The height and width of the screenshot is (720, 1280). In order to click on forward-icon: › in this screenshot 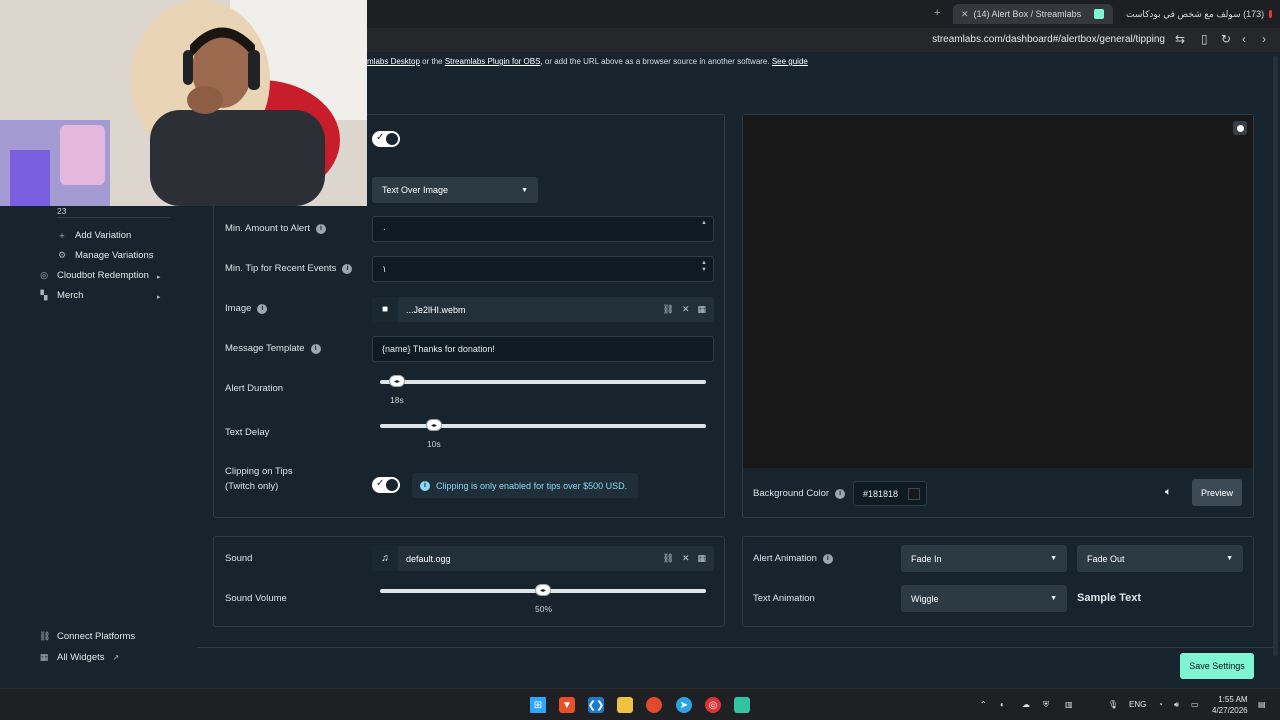, I will do `click(1264, 39)`.